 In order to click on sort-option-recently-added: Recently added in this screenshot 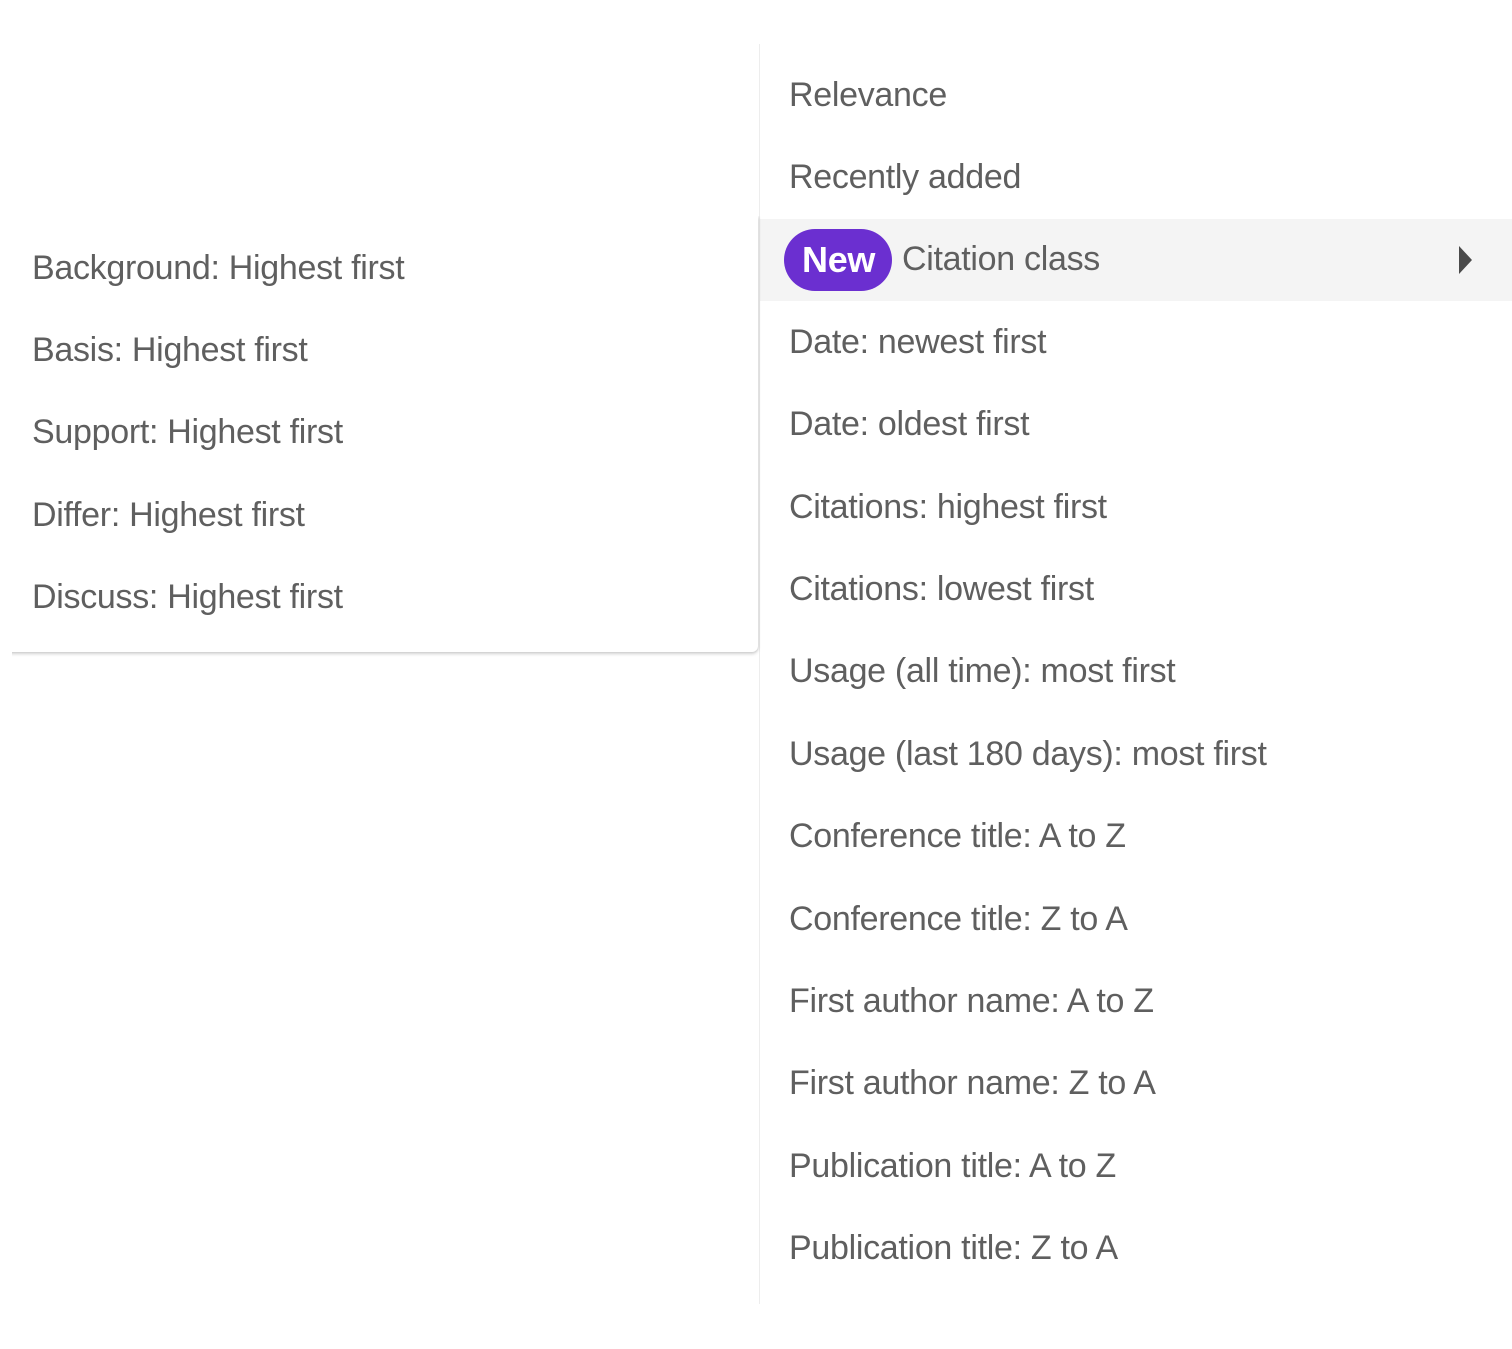, I will do `click(1136, 177)`.